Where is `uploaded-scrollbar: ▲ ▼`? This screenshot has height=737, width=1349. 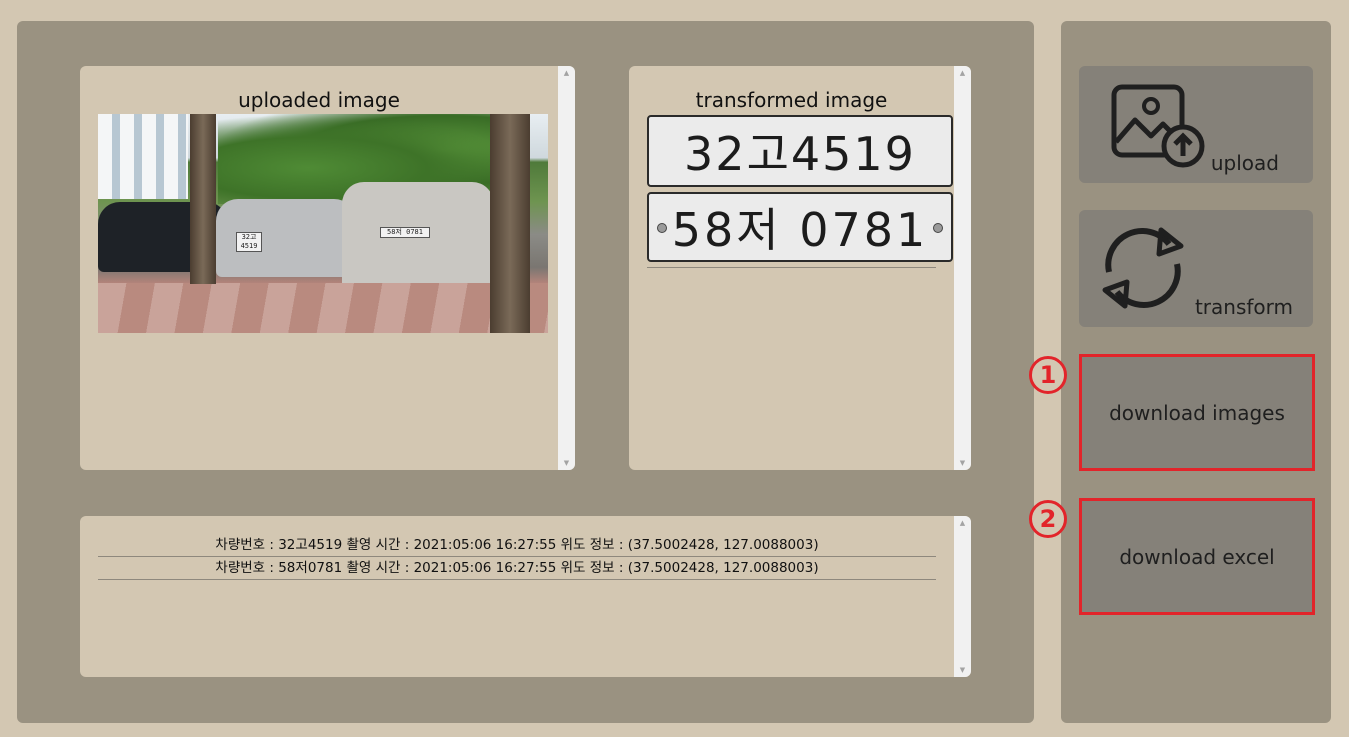
uploaded-scrollbar: ▲ ▼ is located at coordinates (566, 268).